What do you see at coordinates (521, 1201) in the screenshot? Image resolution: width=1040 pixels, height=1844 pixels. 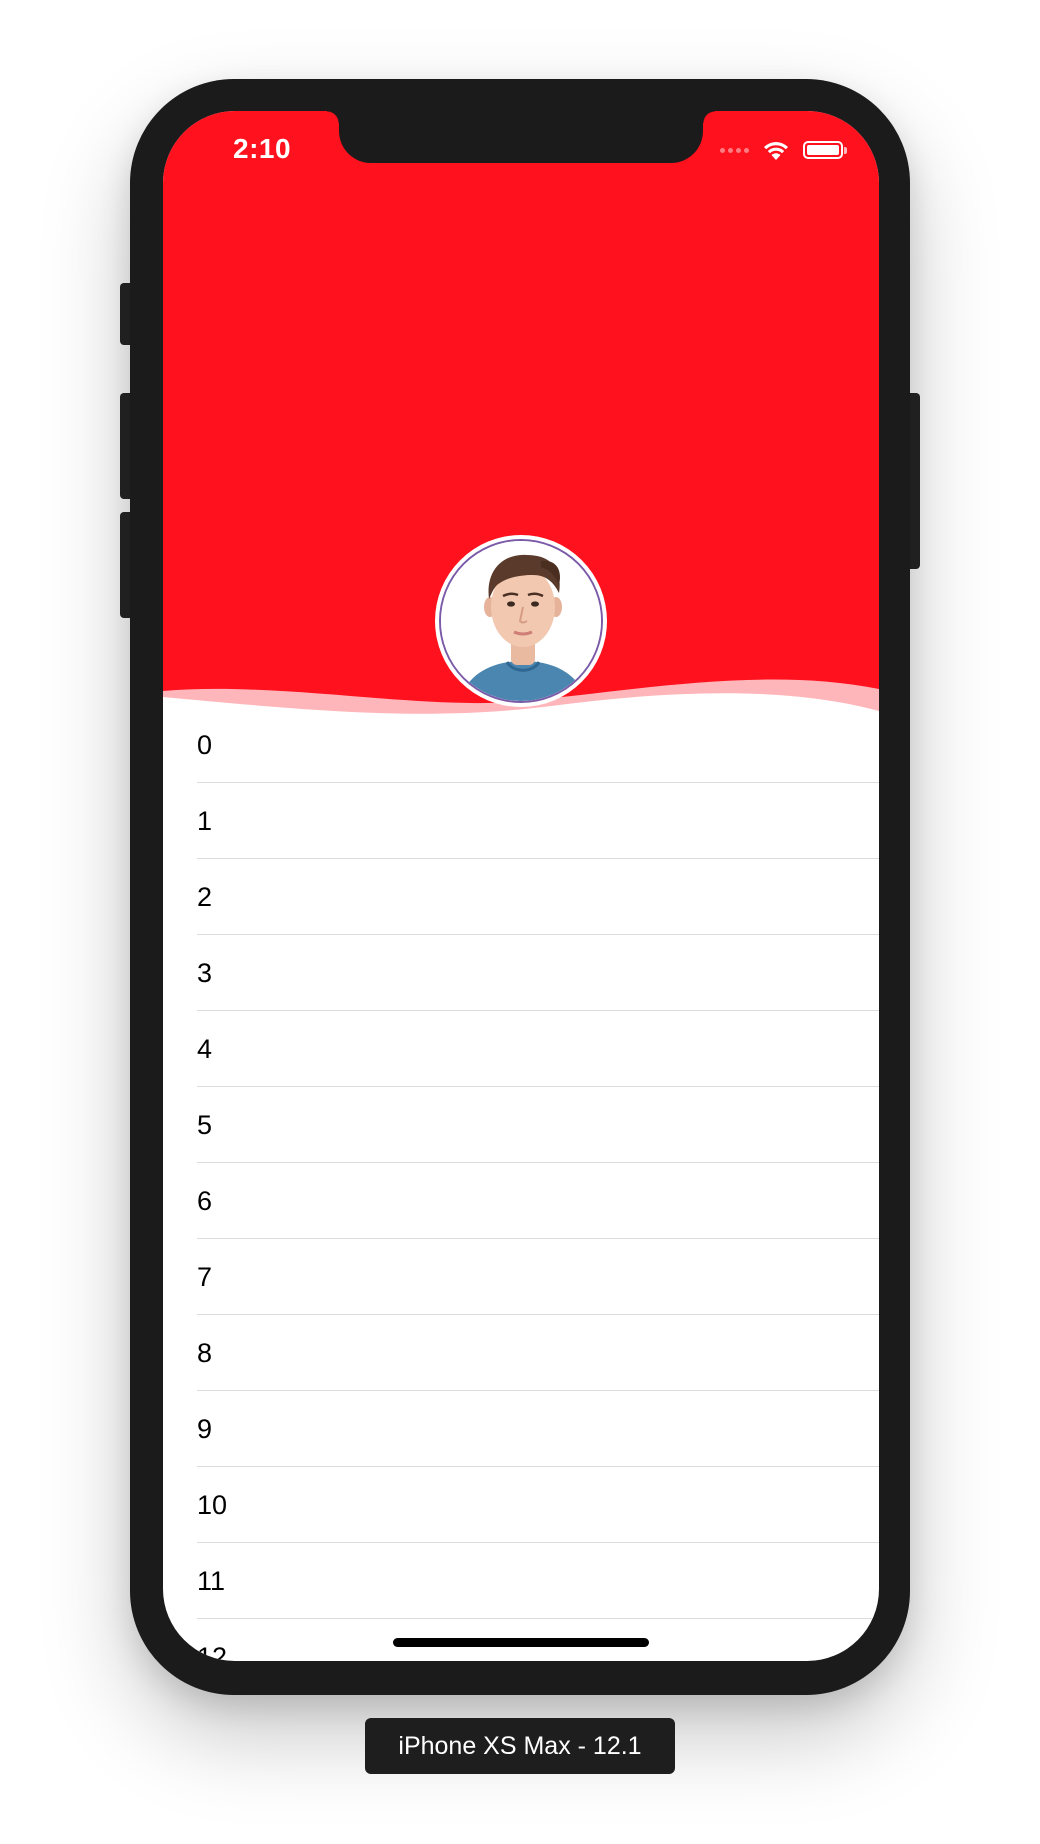 I see `table-row: 6` at bounding box center [521, 1201].